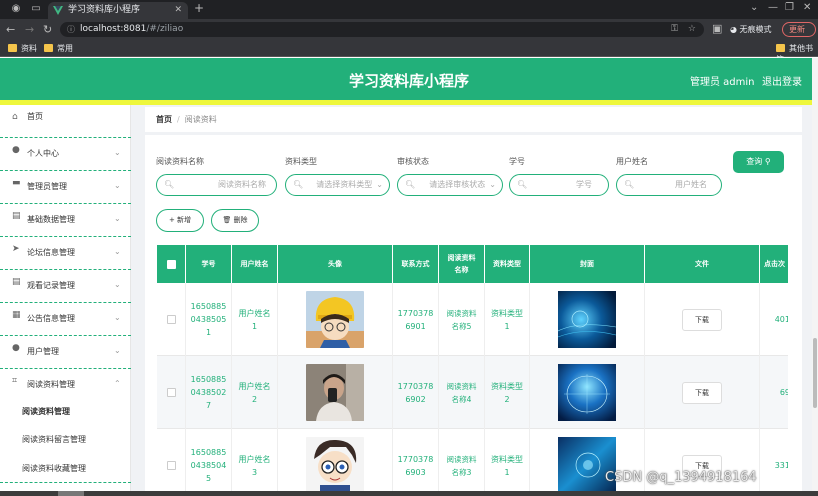 The image size is (818, 496). What do you see at coordinates (789, 7) in the screenshot?
I see `restore-icon: ❐` at bounding box center [789, 7].